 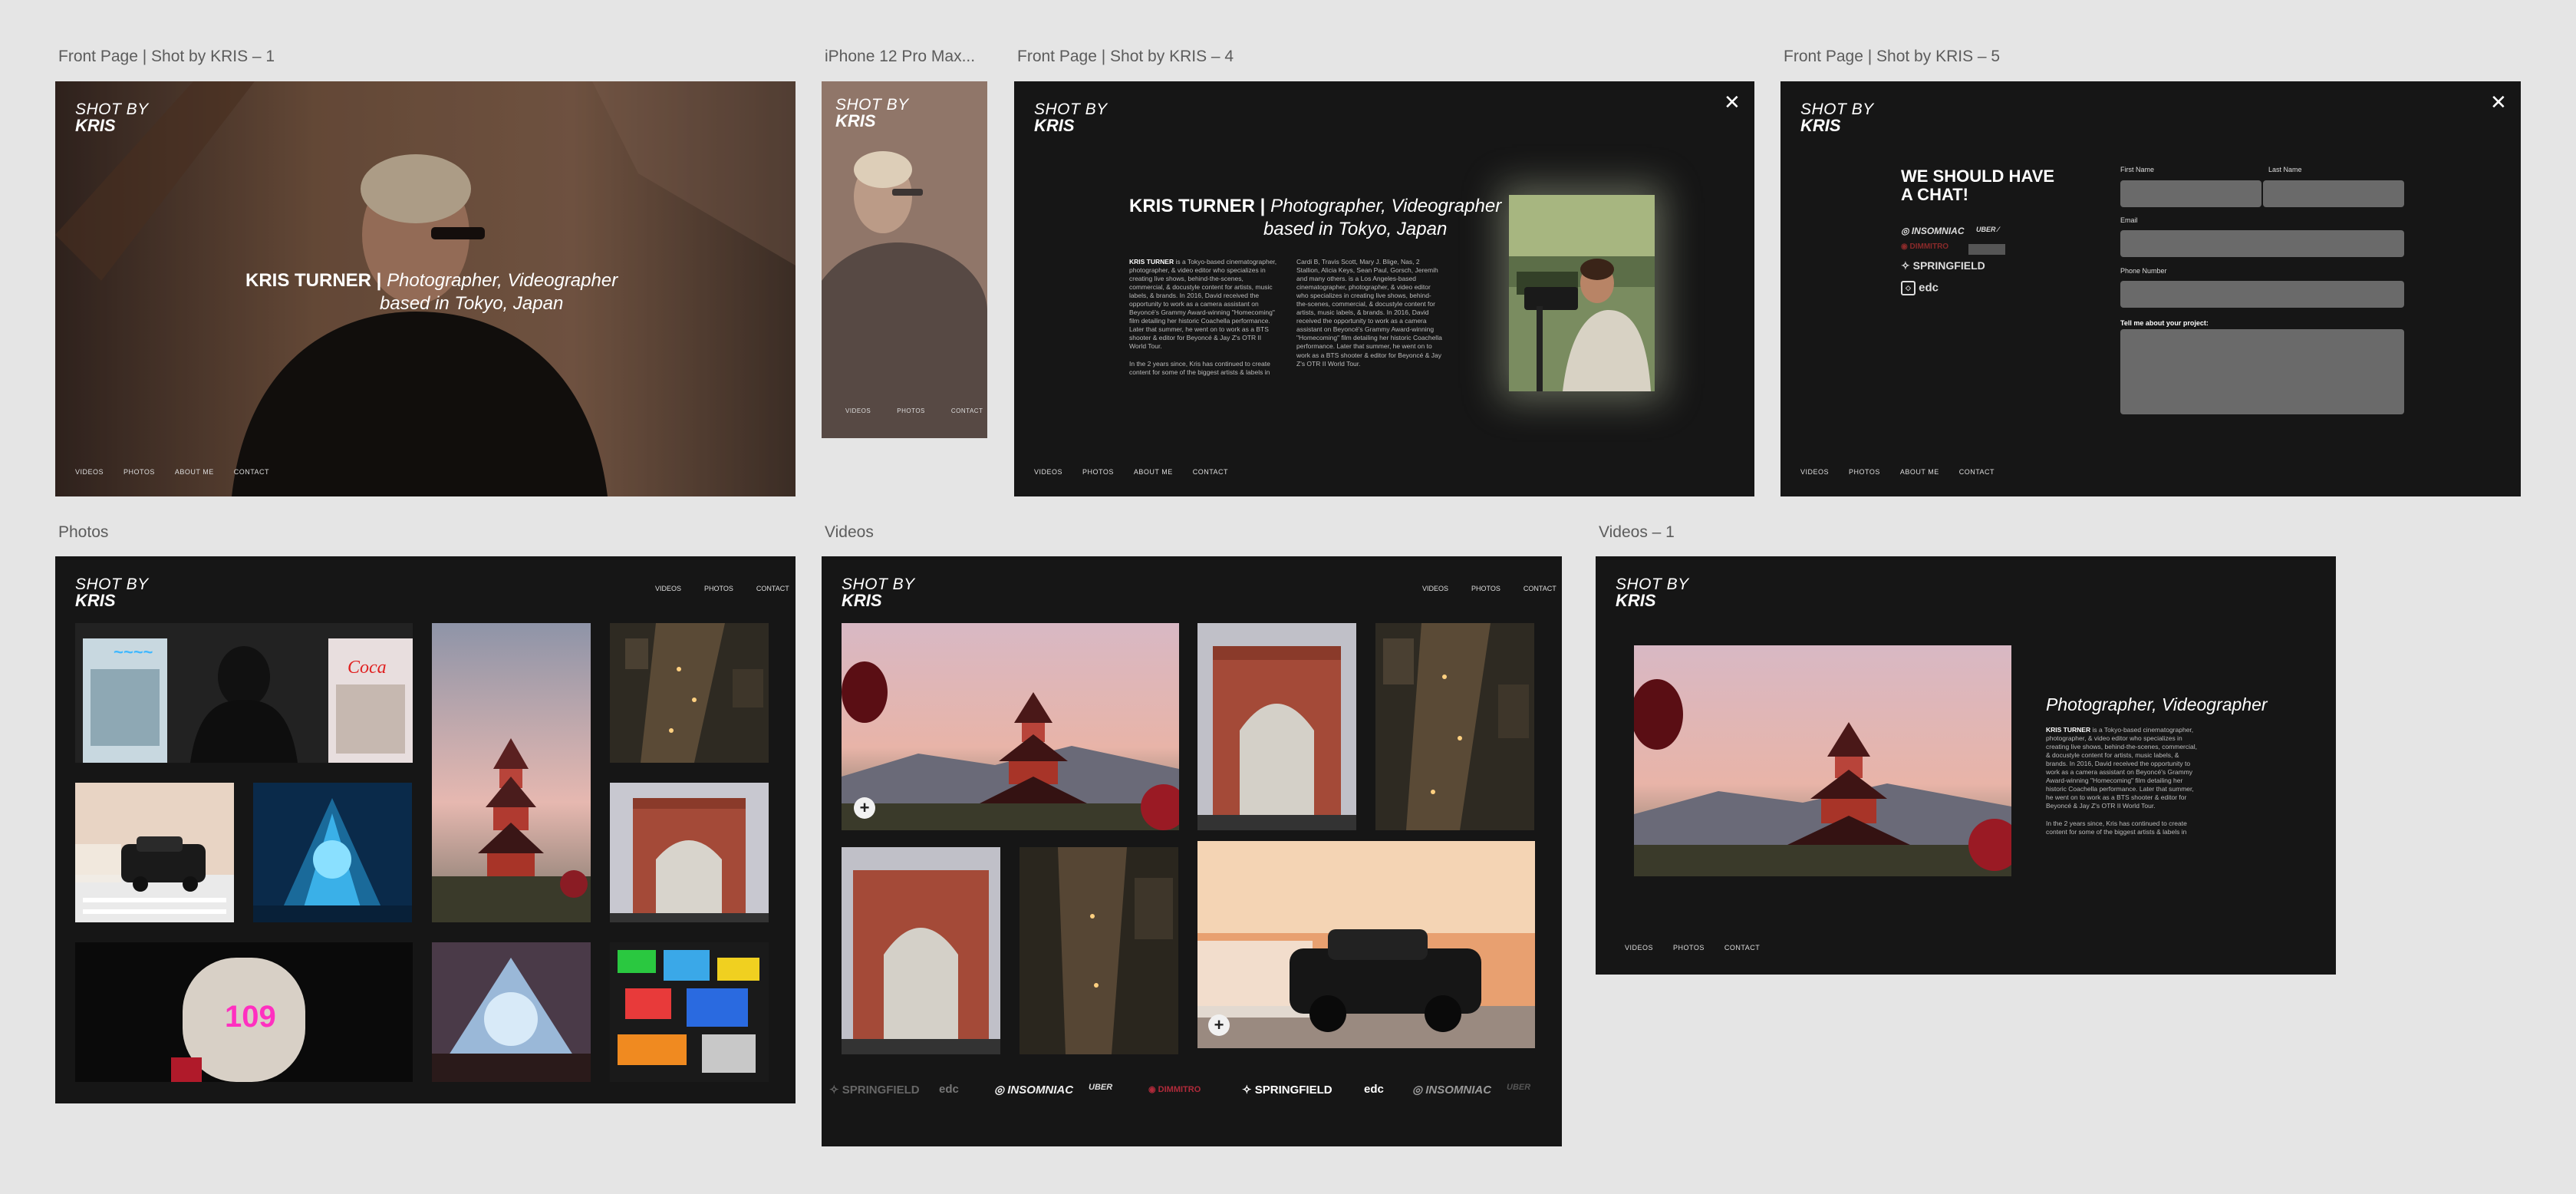 What do you see at coordinates (1652, 592) in the screenshot?
I see `videos1-logo: SHOT BY KRIS` at bounding box center [1652, 592].